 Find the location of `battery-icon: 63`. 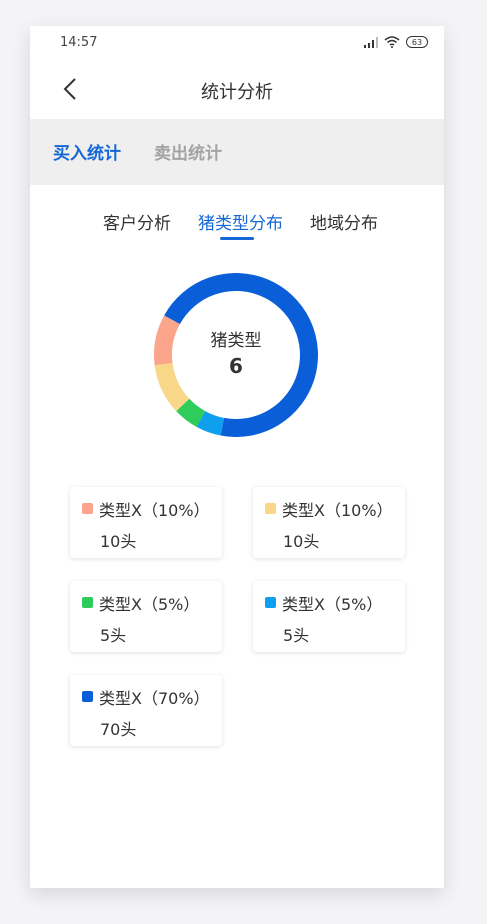

battery-icon: 63 is located at coordinates (417, 42).